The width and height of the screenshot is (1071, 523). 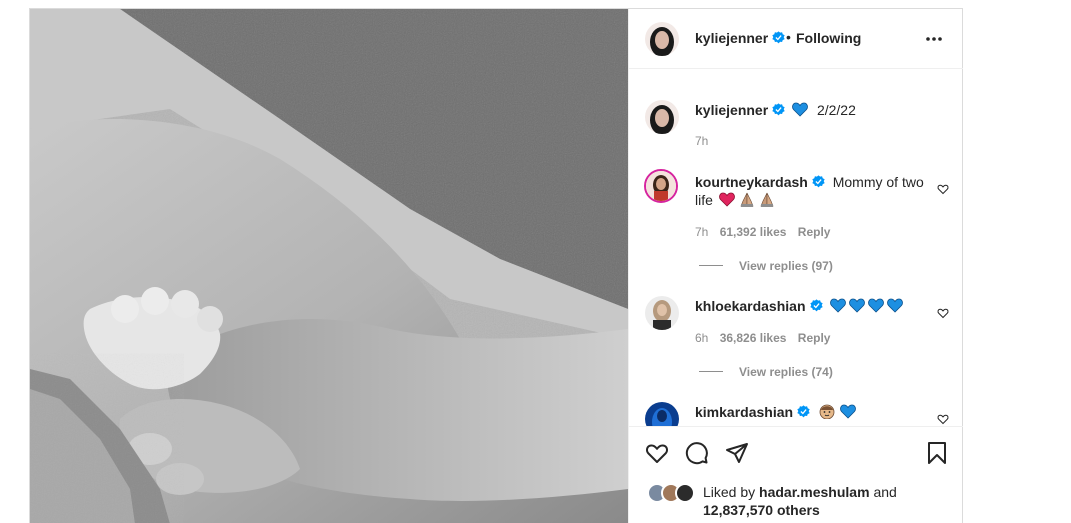 I want to click on comment-time: 7h, so click(x=702, y=232).